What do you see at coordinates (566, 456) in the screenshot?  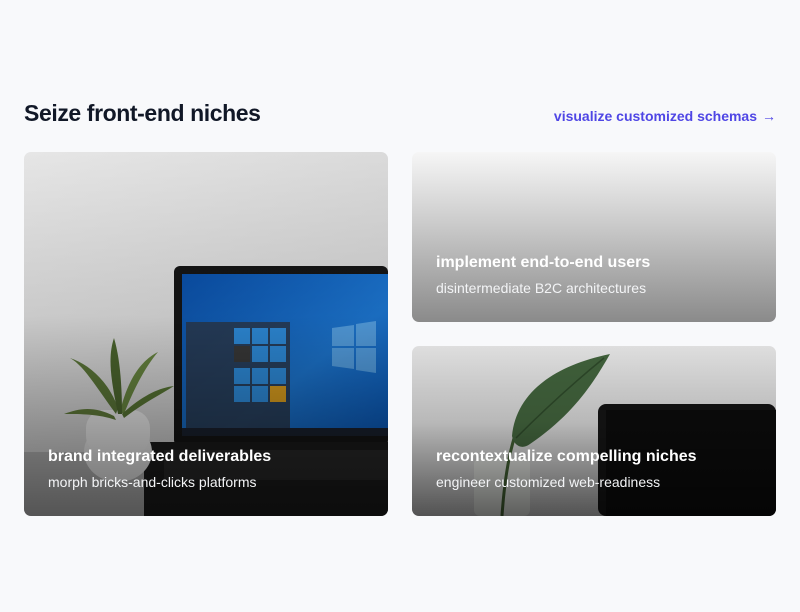 I see `card-title: recontextualize compelling niches` at bounding box center [566, 456].